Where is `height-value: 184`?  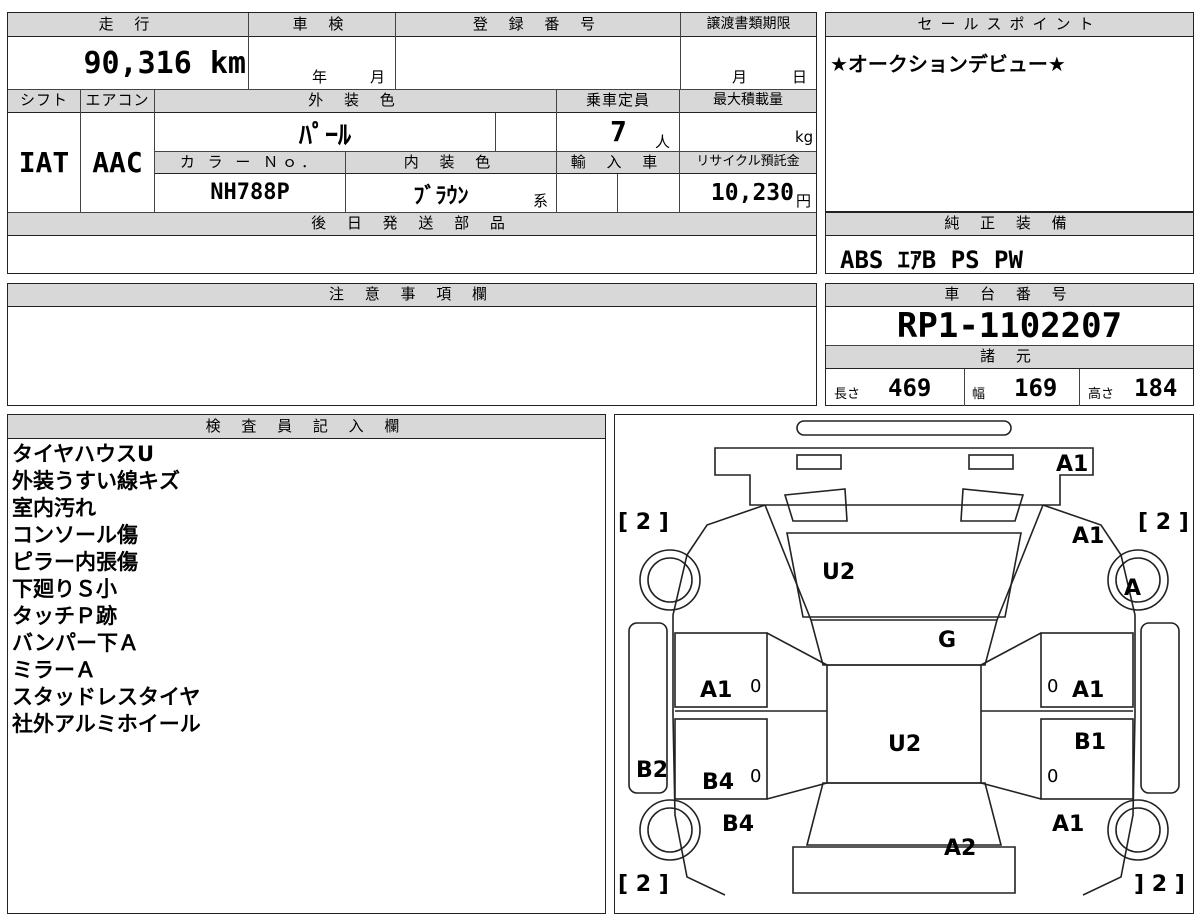 height-value: 184 is located at coordinates (1156, 388).